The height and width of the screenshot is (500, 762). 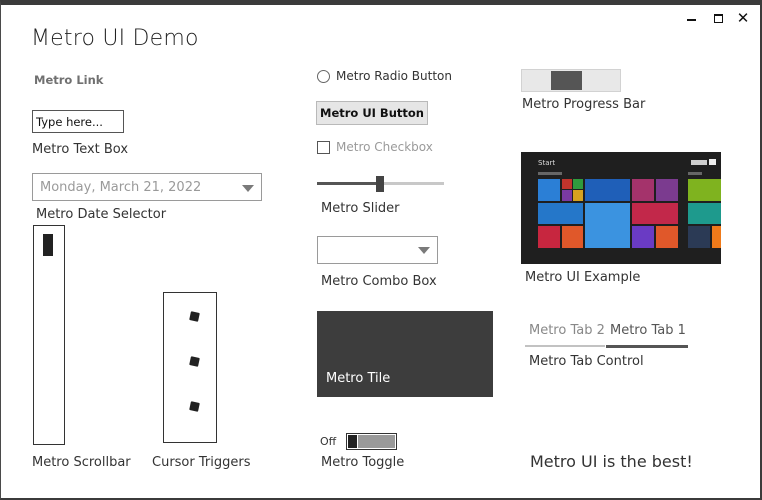 I want to click on metro-progress-bar, so click(x=571, y=80).